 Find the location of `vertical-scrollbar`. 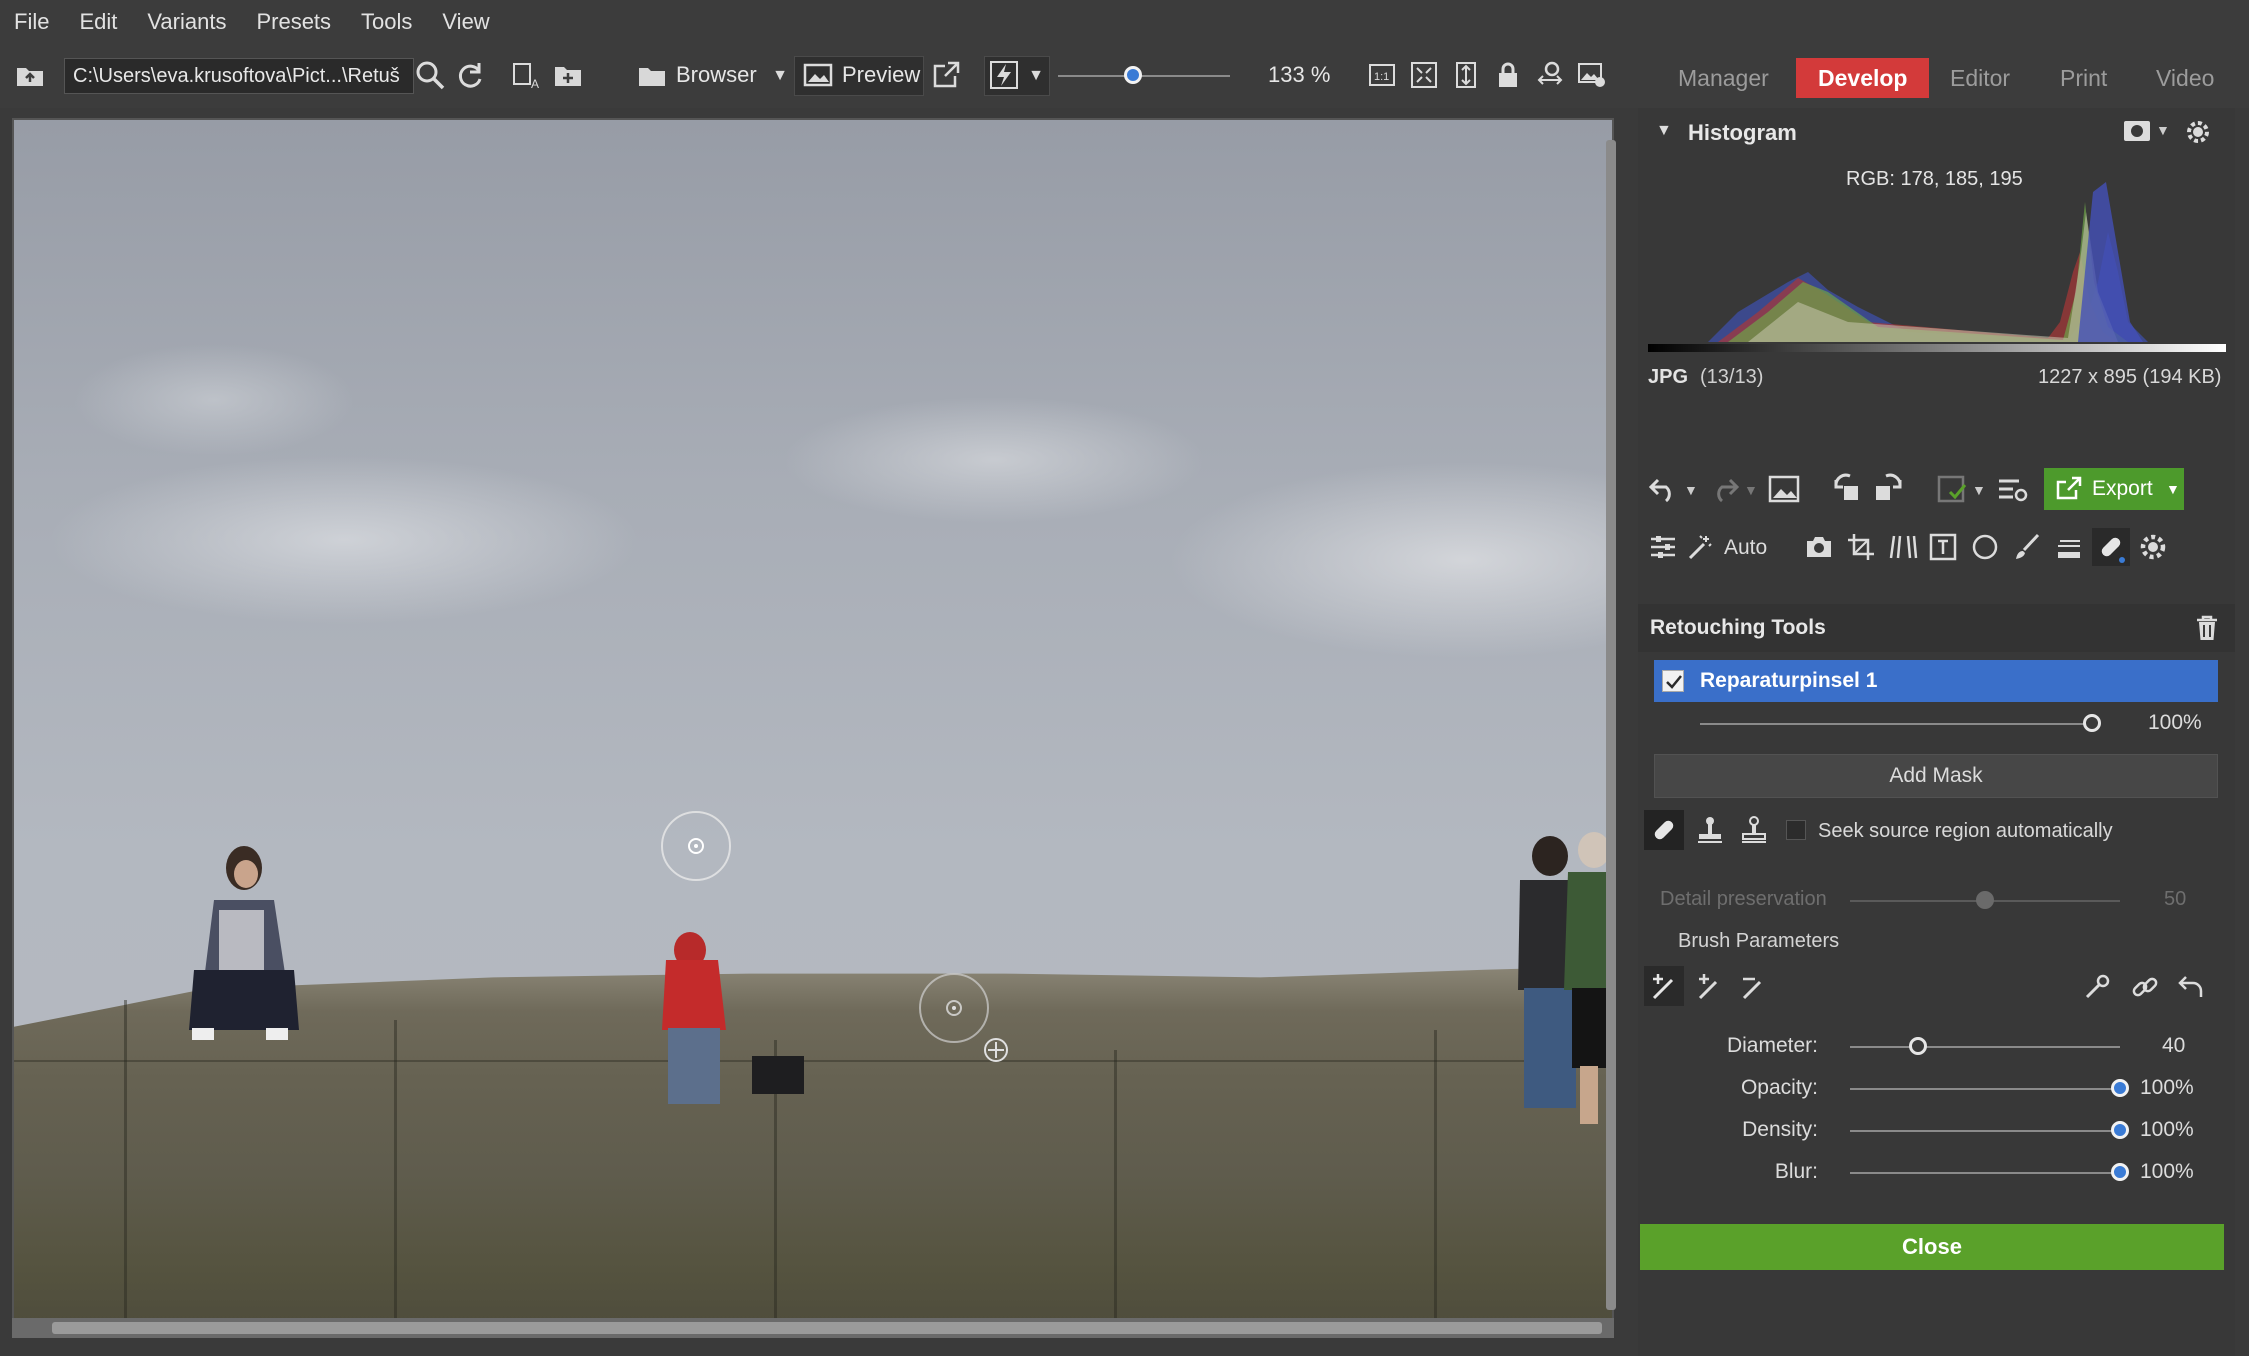

vertical-scrollbar is located at coordinates (1611, 725).